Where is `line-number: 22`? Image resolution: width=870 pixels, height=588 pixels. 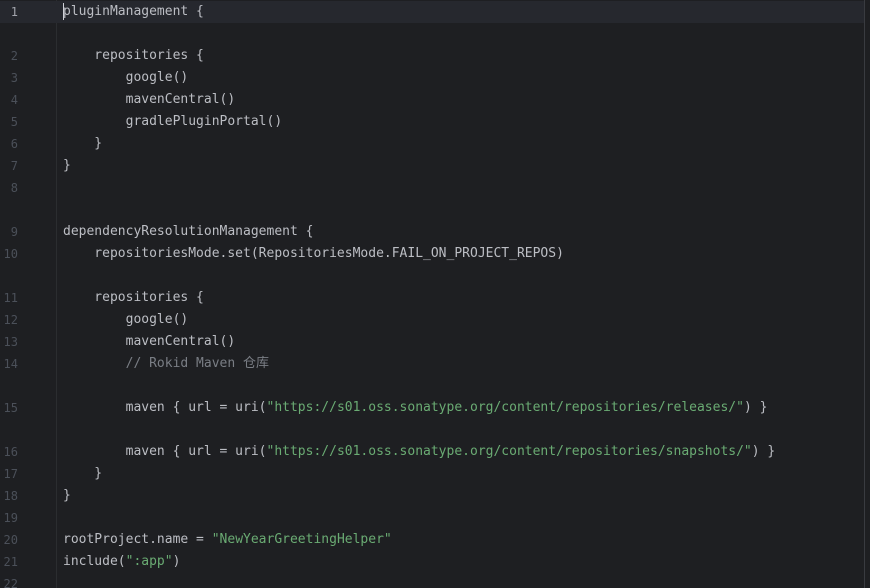
line-number: 22 is located at coordinates (10, 582).